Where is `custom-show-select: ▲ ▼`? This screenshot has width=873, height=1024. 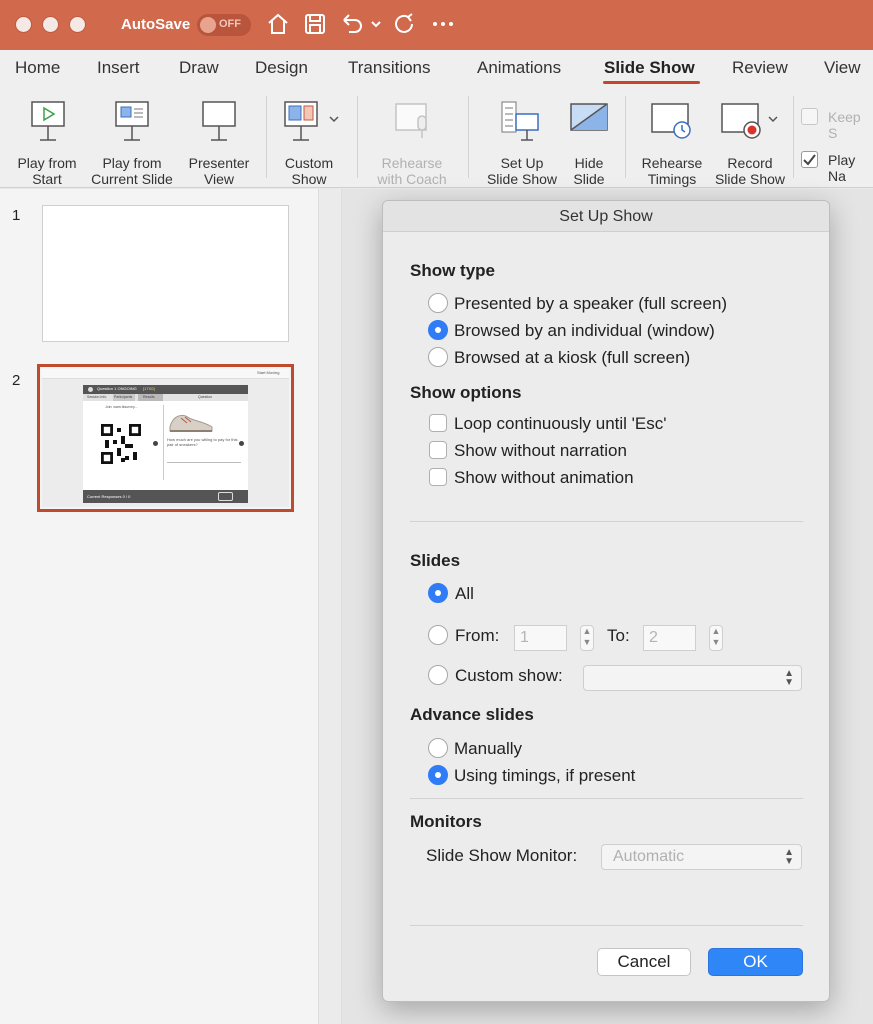 custom-show-select: ▲ ▼ is located at coordinates (692, 678).